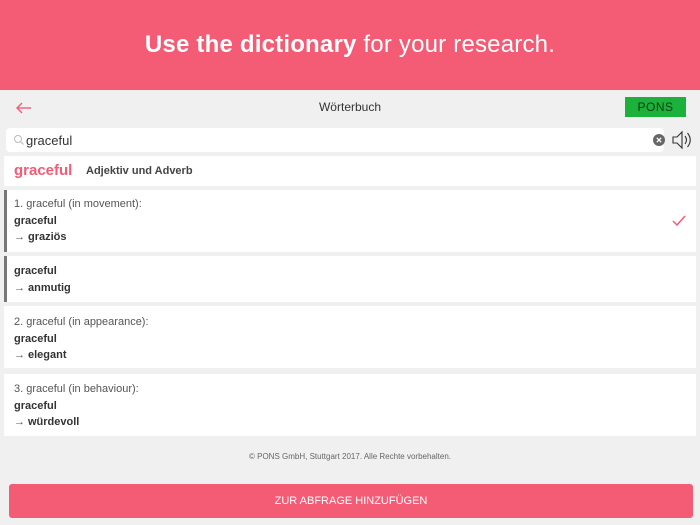  Describe the element at coordinates (76, 389) in the screenshot. I see `sense-label: 3. graceful (in behaviour):` at that location.